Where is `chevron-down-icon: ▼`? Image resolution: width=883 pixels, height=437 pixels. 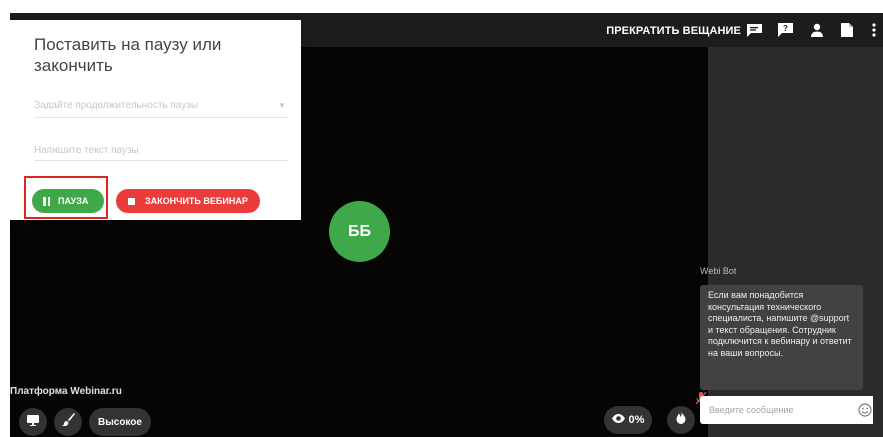 chevron-down-icon: ▼ is located at coordinates (282, 105).